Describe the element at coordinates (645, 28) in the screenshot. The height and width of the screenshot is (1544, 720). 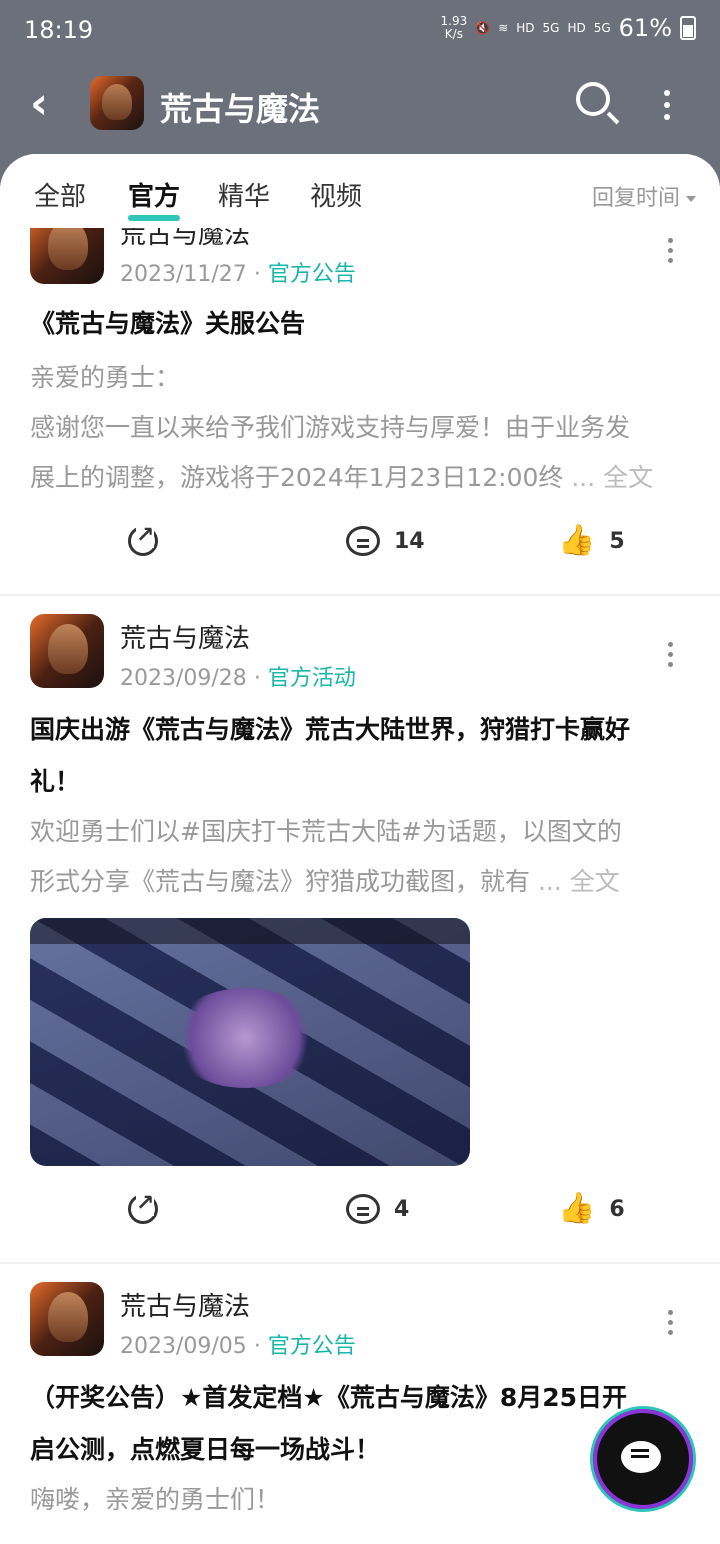
I see `battery-level: 61%` at that location.